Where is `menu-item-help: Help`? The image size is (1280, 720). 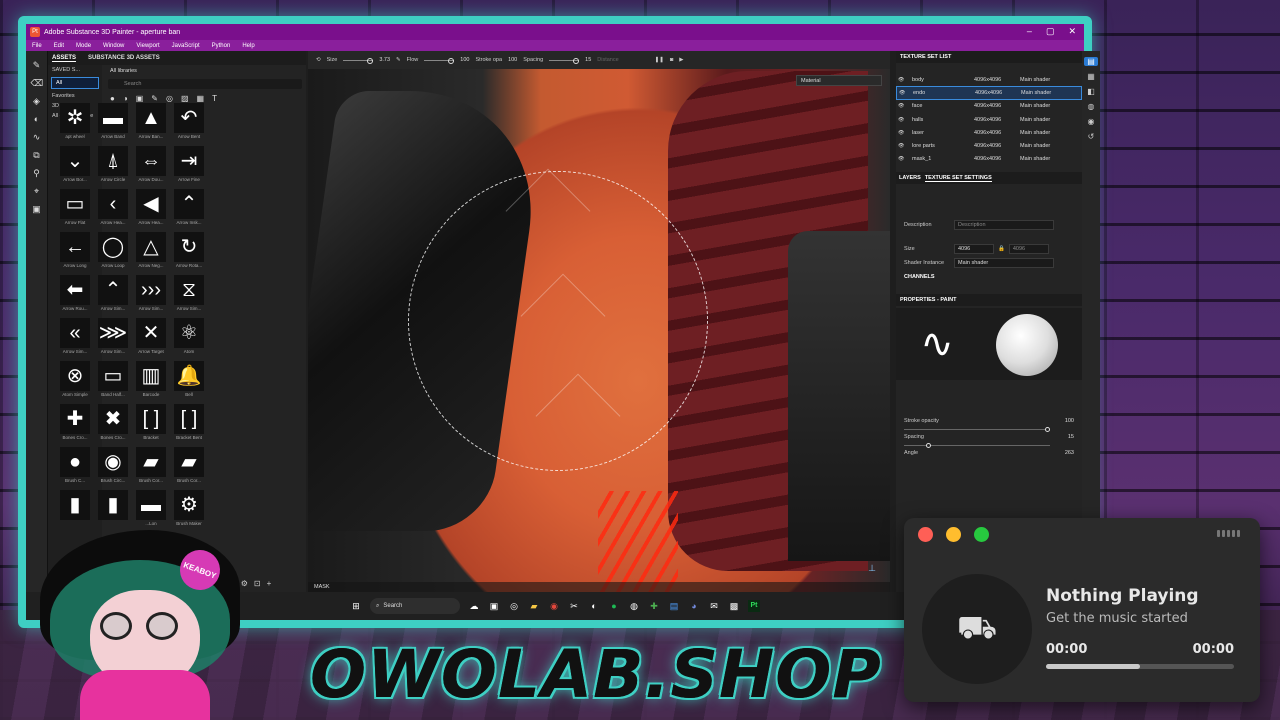
menu-item-help: Help is located at coordinates (248, 46).